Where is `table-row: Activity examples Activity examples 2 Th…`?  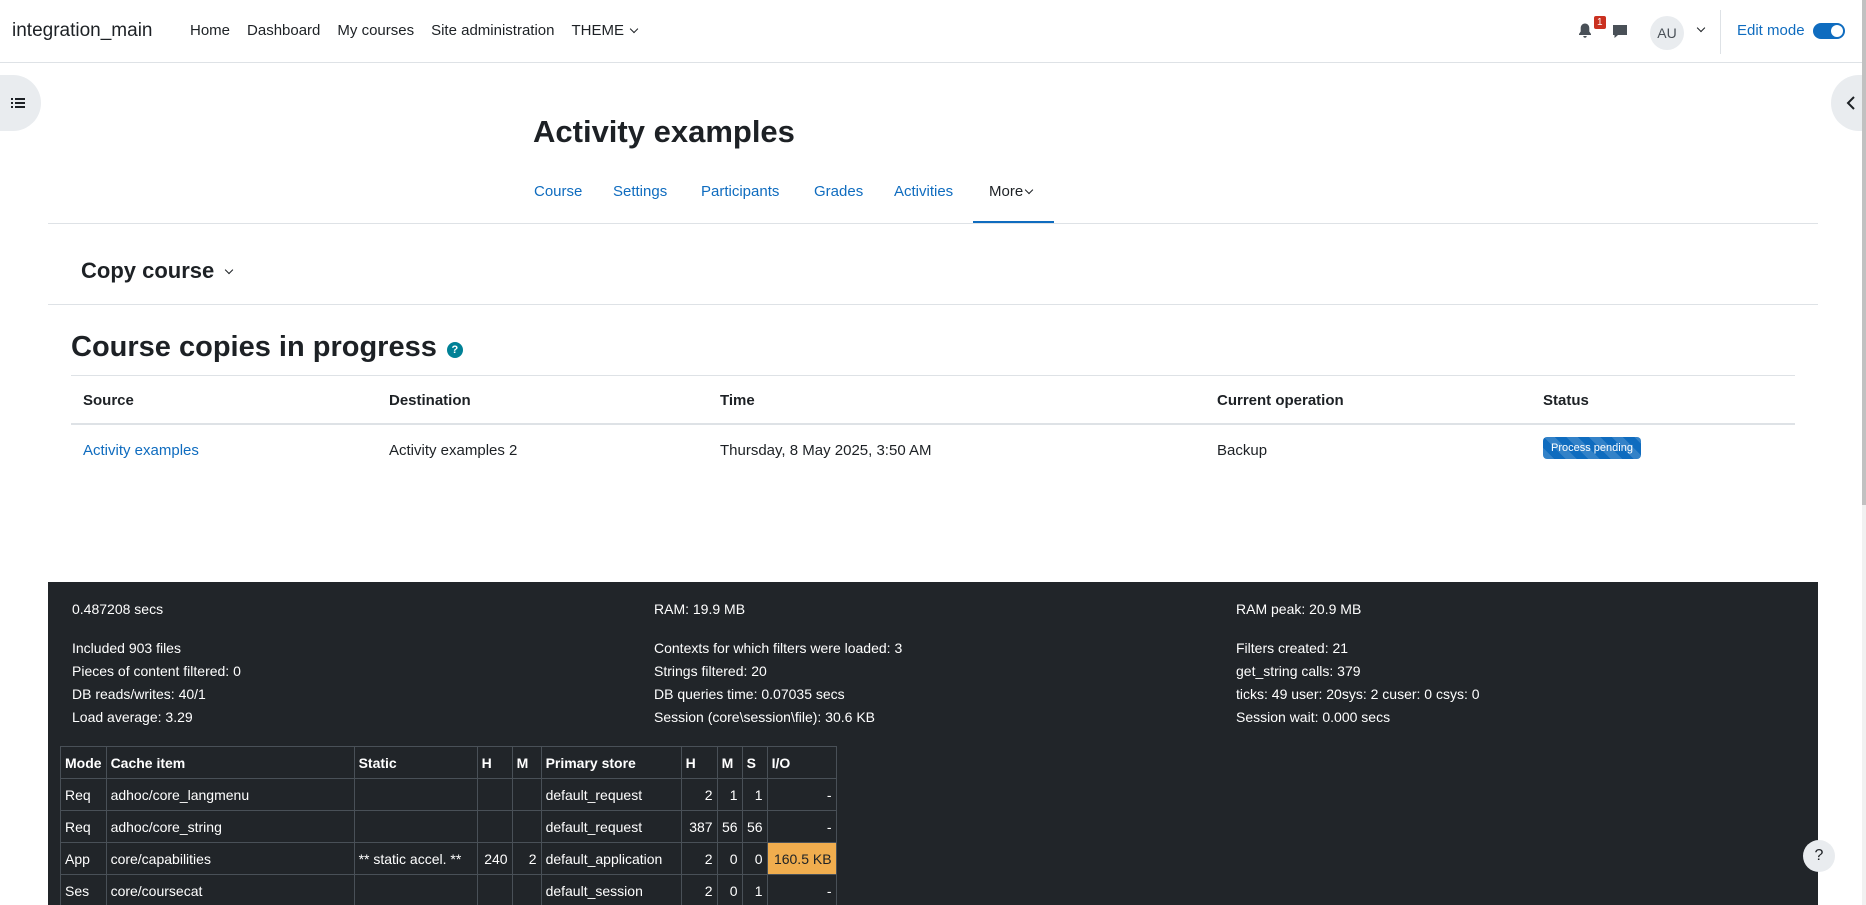 table-row: Activity examples Activity examples 2 Th… is located at coordinates (933, 450).